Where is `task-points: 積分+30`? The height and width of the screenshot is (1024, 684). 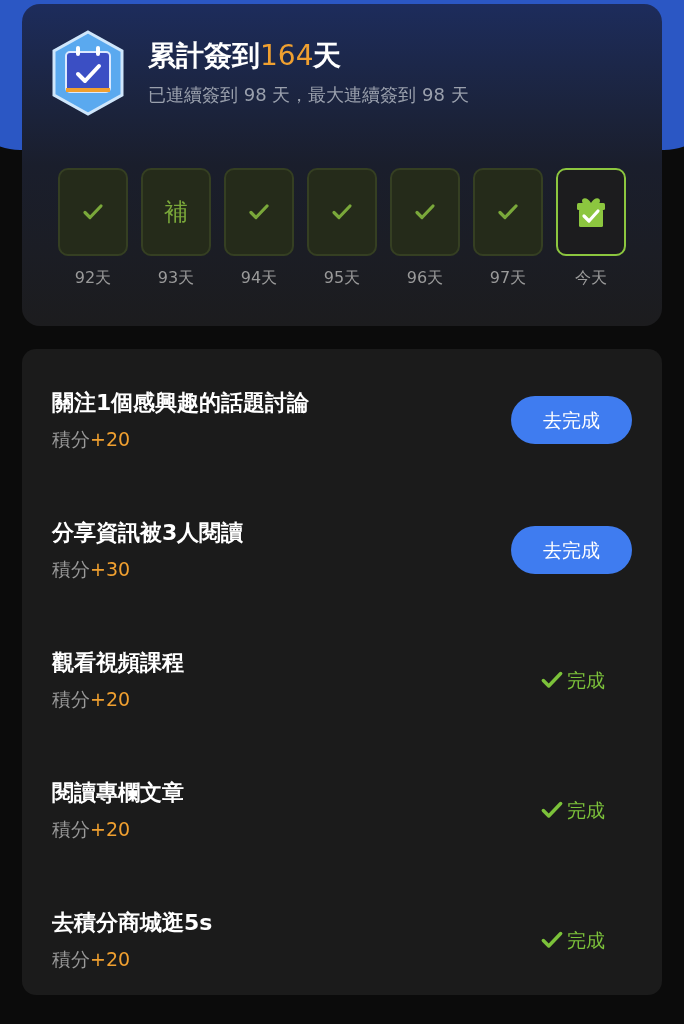 task-points: 積分+30 is located at coordinates (92, 570).